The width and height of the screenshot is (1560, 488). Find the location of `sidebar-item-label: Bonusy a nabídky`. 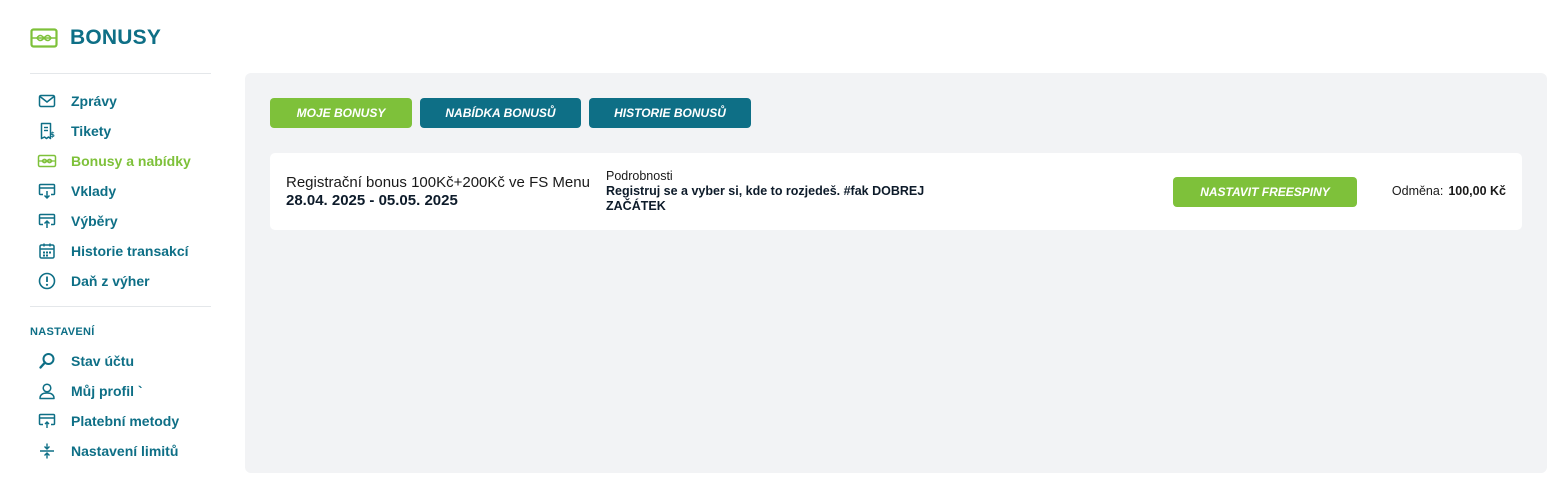

sidebar-item-label: Bonusy a nabídky is located at coordinates (131, 161).